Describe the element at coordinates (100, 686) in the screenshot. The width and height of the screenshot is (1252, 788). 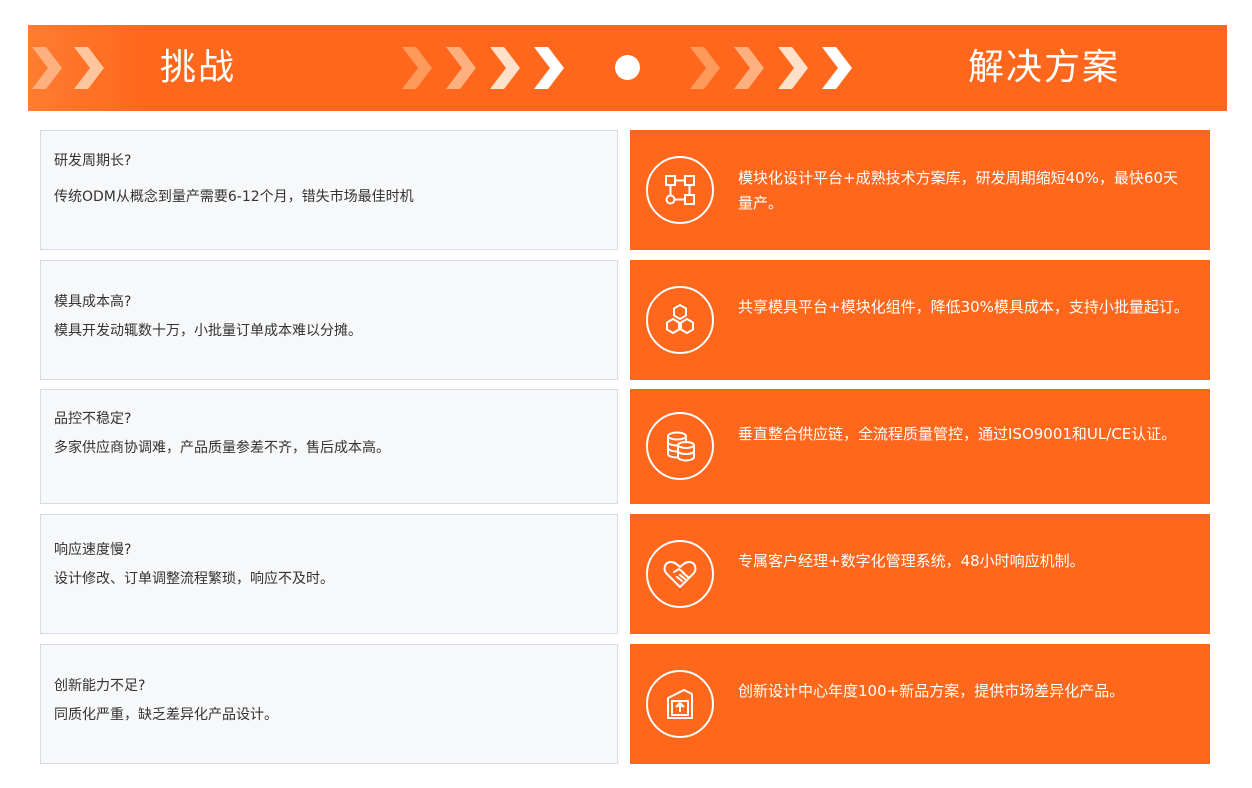
I see `challenge-question: 创新能力不足?` at that location.